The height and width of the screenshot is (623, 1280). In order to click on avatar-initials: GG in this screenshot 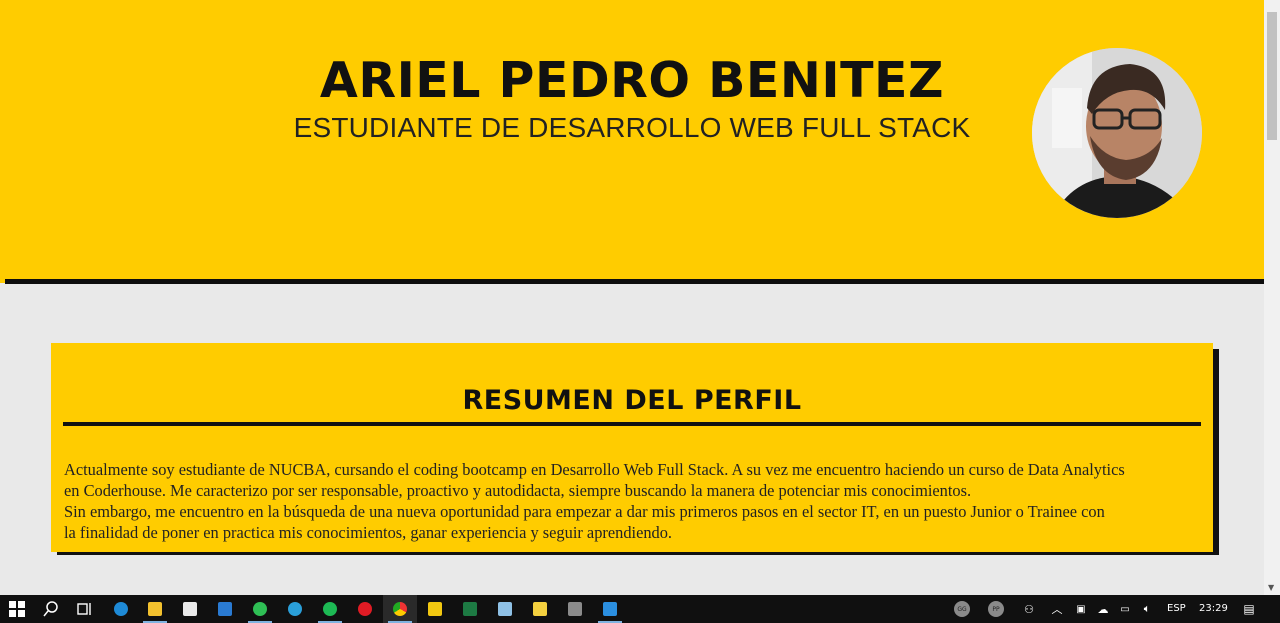, I will do `click(962, 609)`.